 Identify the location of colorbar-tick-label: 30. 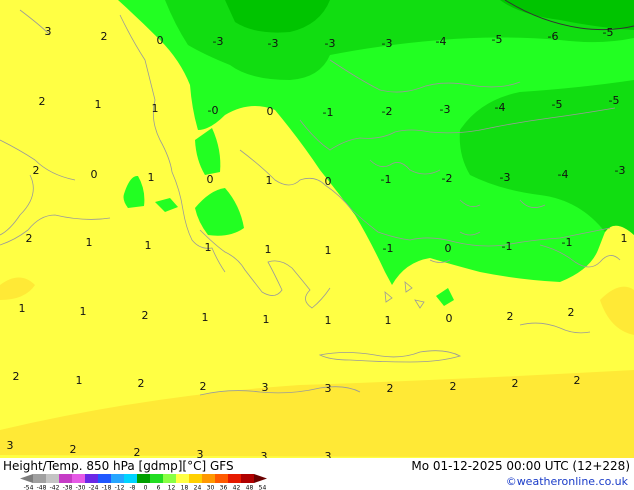
(211, 487).